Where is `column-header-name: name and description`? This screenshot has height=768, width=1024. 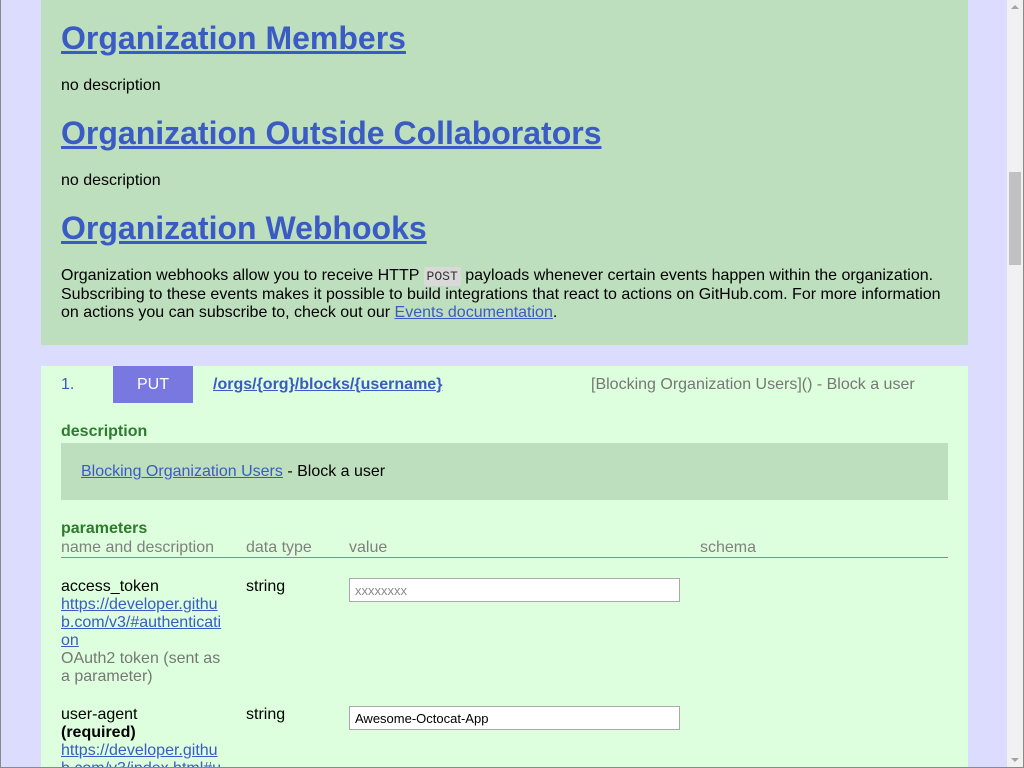 column-header-name: name and description is located at coordinates (137, 547).